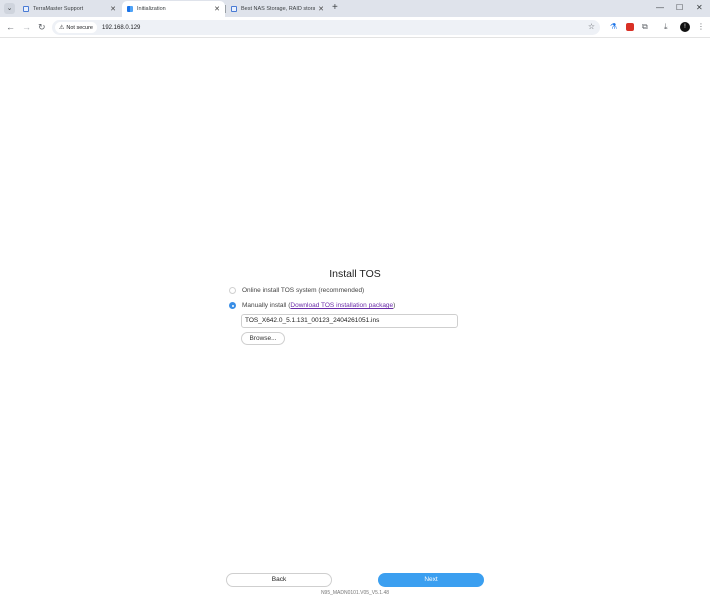 Image resolution: width=710 pixels, height=600 pixels. Describe the element at coordinates (679, 7) in the screenshot. I see `maximize-icon: ☐` at that location.